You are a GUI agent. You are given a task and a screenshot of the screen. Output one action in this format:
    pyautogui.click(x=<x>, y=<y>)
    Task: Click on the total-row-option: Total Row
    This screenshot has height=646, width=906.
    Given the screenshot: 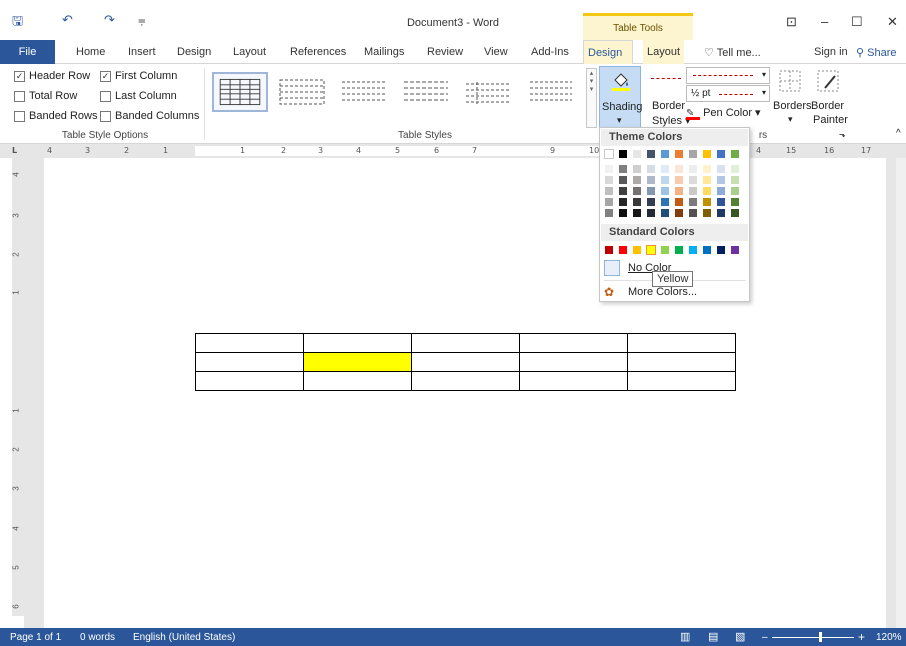 What is the action you would take?
    pyautogui.click(x=45, y=96)
    